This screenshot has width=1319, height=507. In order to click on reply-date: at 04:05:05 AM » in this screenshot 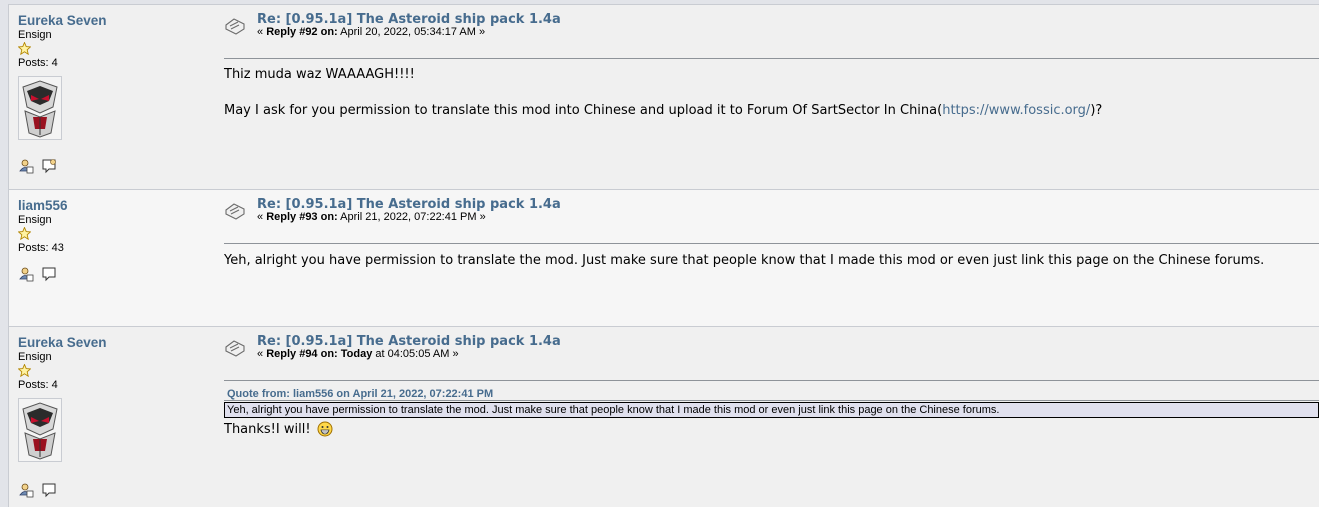, I will do `click(415, 354)`.